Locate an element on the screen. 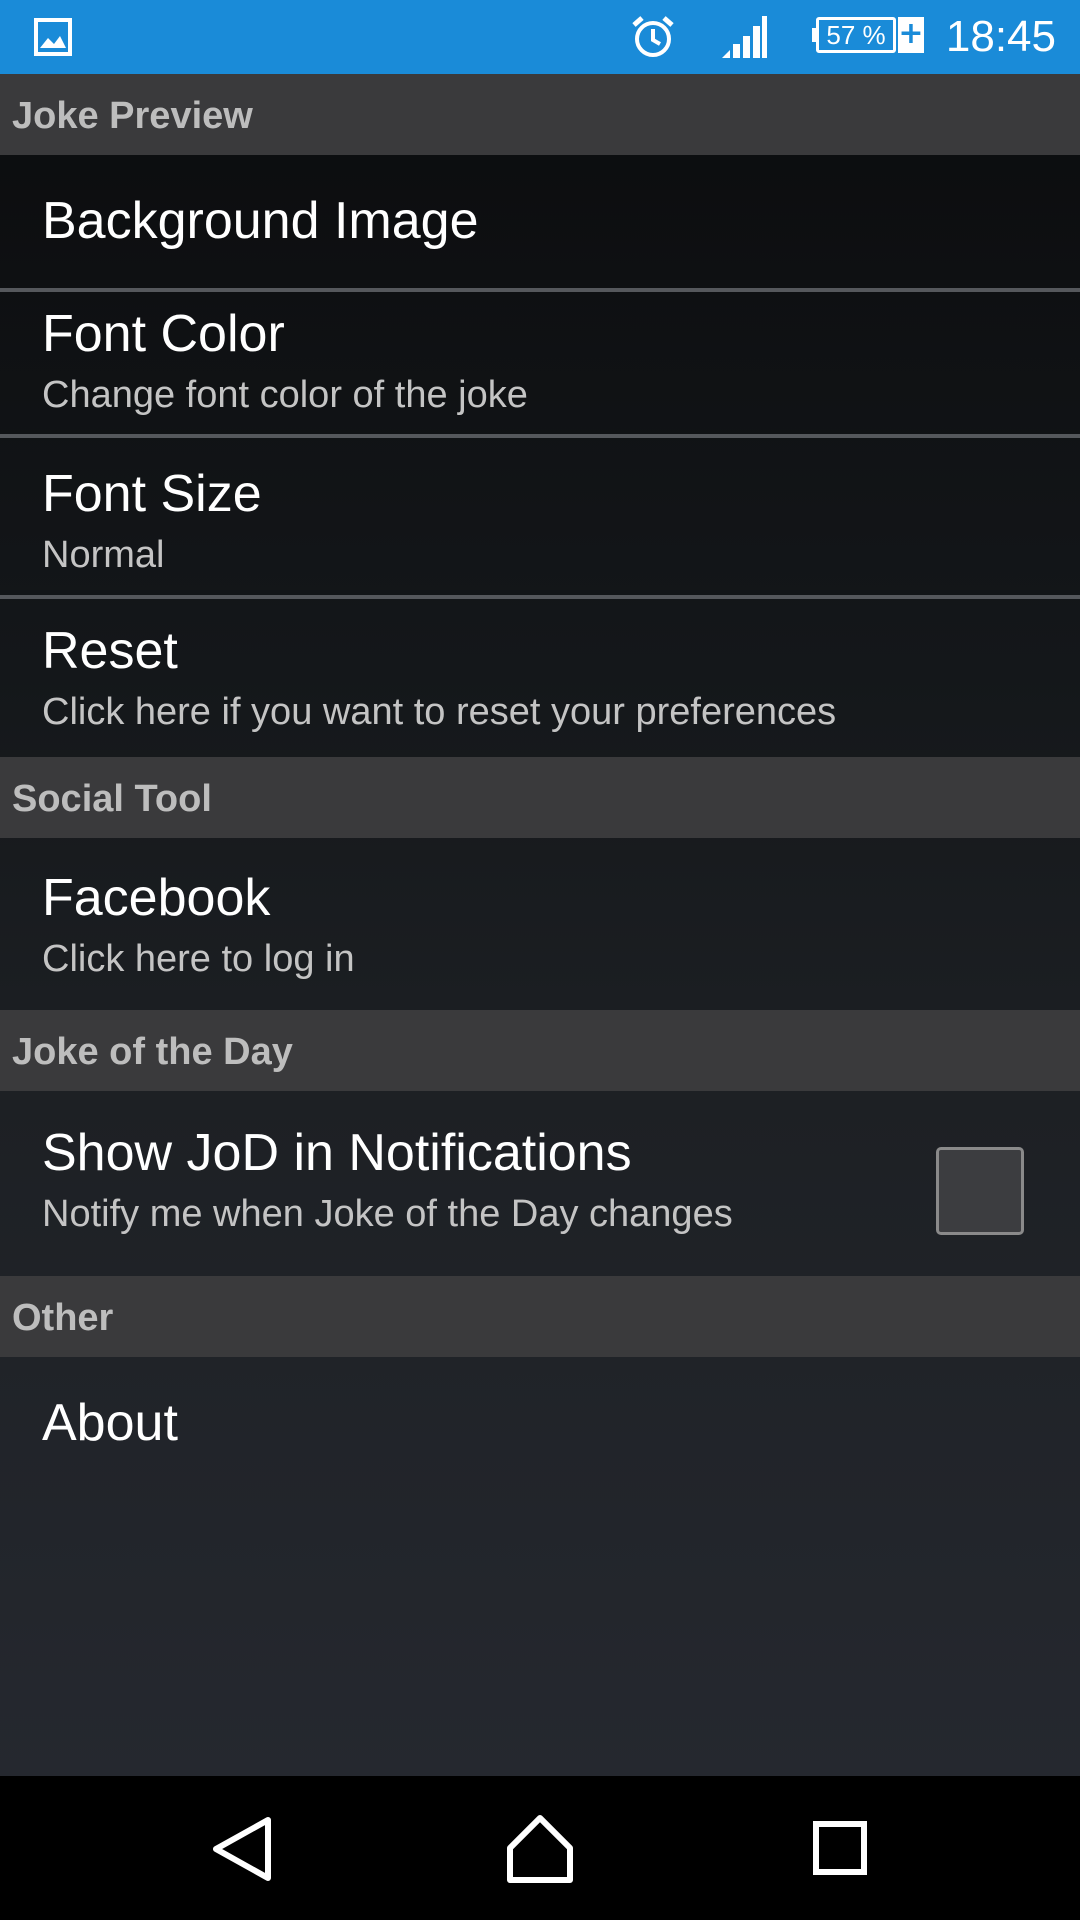  battery-level: 57 % is located at coordinates (856, 35).